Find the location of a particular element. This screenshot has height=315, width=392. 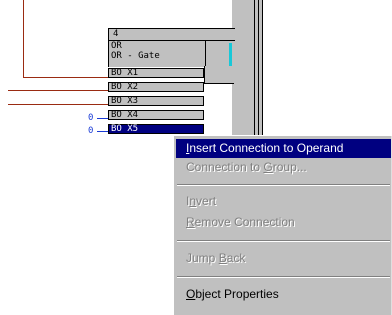

menu-item-text: emove Connection is located at coordinates (244, 222).